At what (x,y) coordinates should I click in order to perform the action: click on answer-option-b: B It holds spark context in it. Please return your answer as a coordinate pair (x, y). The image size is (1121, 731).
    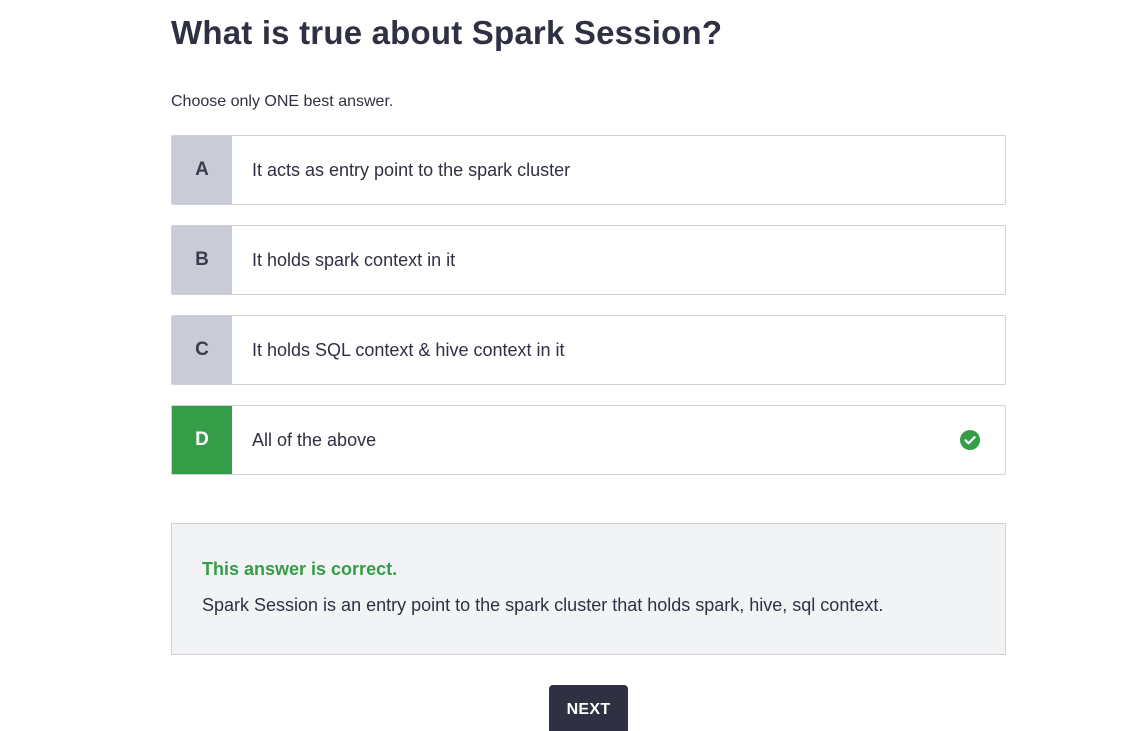
    Looking at the image, I should click on (588, 260).